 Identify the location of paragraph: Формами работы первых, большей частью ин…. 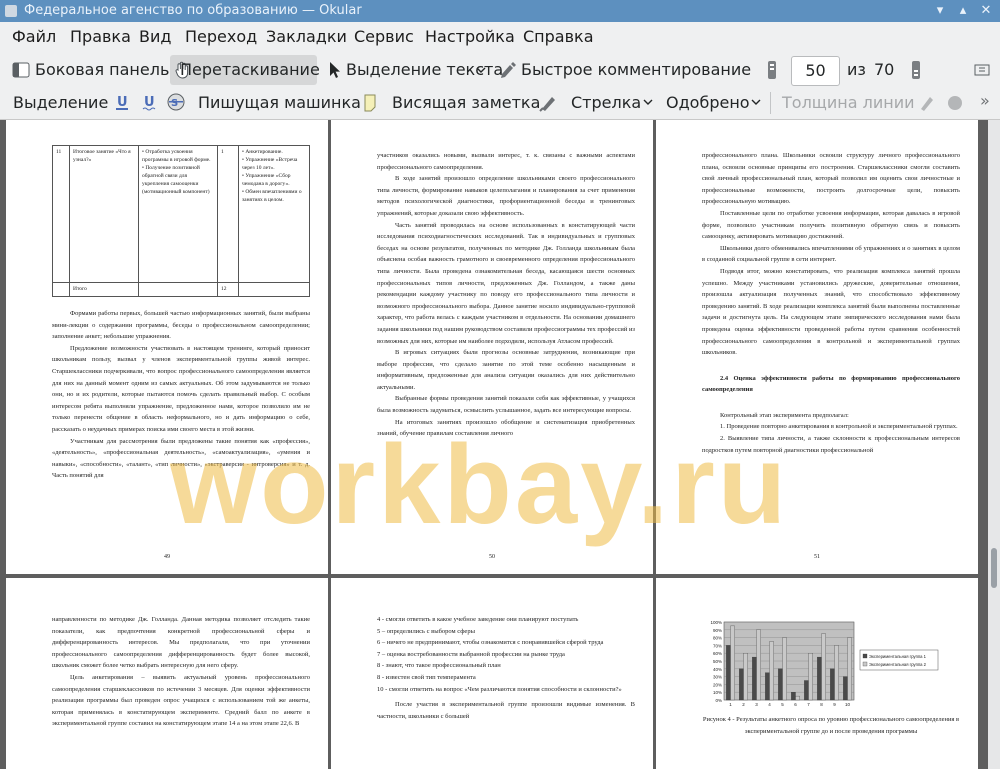
(181, 325).